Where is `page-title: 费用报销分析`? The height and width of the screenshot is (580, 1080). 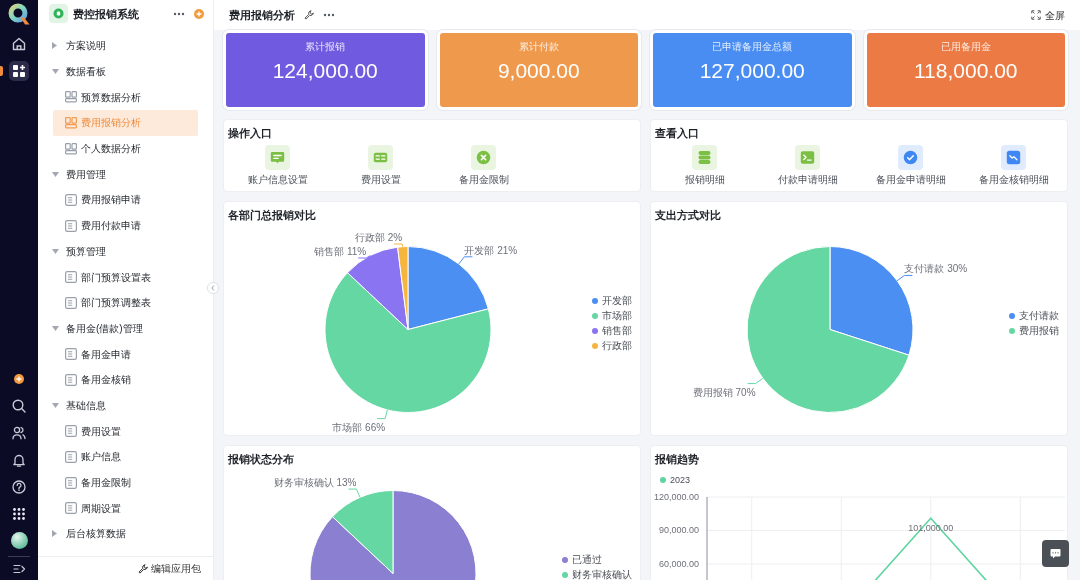 page-title: 费用报销分析 is located at coordinates (262, 15).